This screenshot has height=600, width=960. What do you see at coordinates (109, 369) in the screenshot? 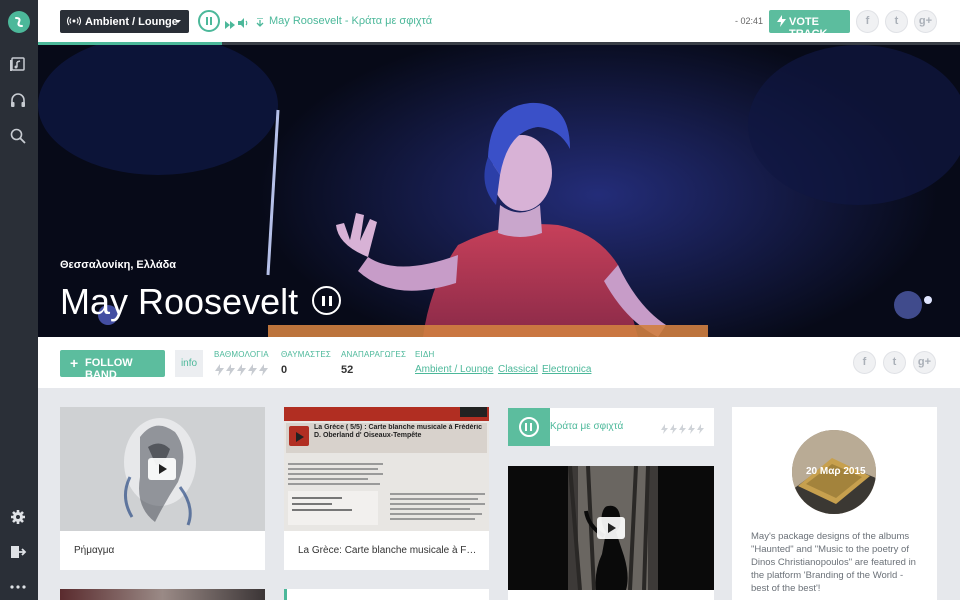
I see `follow-band-label: FOLLOW BAND` at bounding box center [109, 369].